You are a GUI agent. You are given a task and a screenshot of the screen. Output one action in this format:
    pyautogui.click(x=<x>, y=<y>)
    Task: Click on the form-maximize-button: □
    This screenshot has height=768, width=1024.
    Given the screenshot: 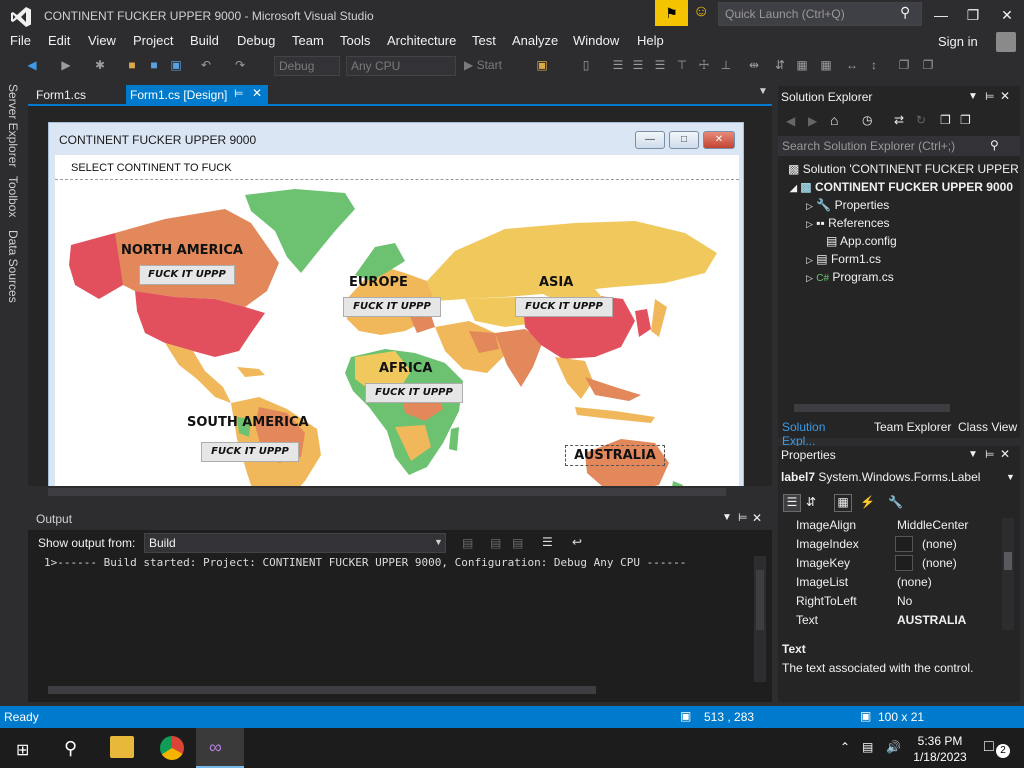 What is the action you would take?
    pyautogui.click(x=684, y=140)
    